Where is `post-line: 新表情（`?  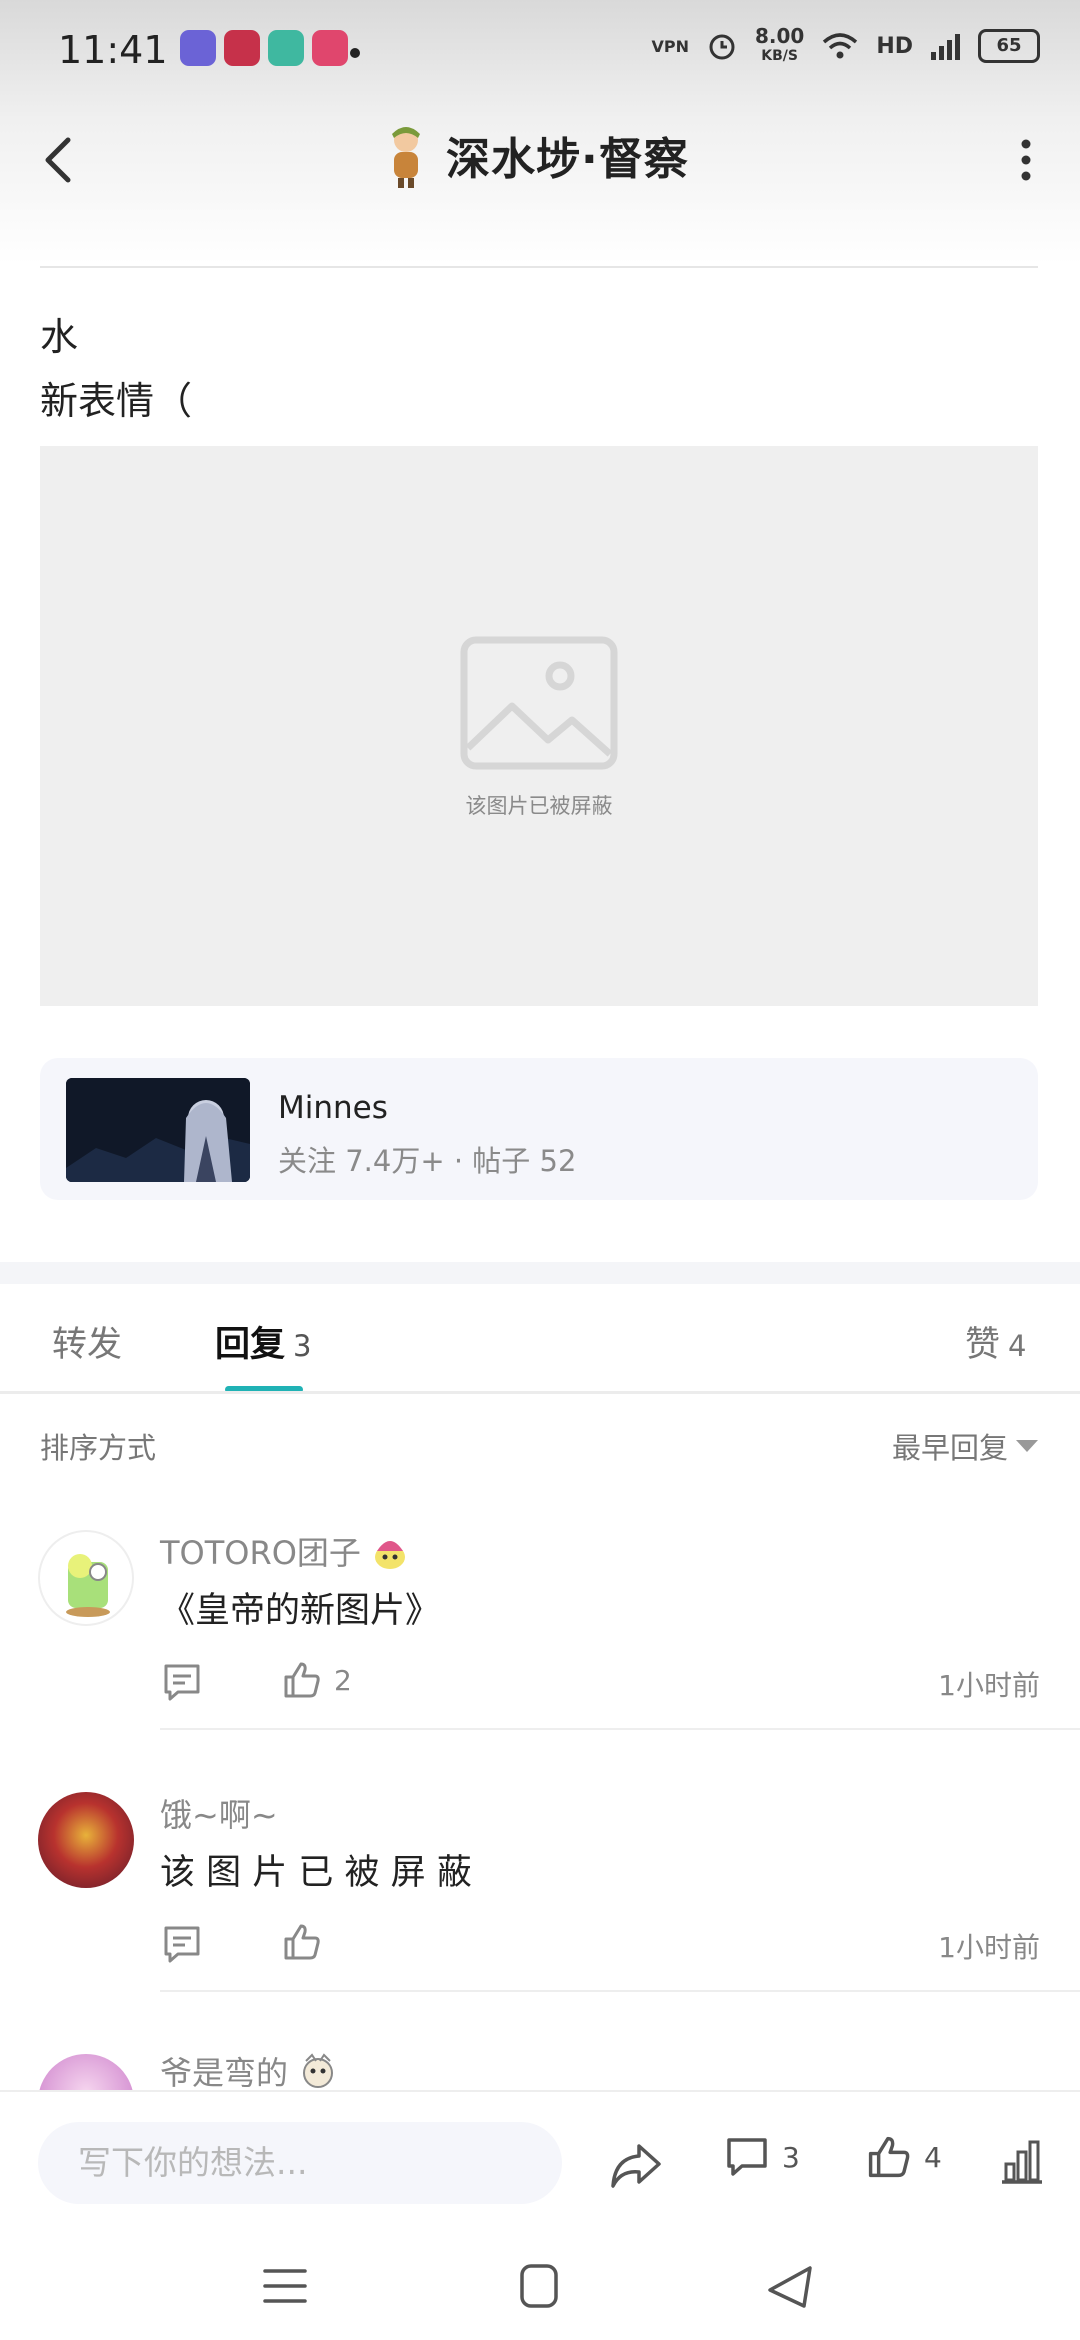
post-line: 新表情（ is located at coordinates (116, 401).